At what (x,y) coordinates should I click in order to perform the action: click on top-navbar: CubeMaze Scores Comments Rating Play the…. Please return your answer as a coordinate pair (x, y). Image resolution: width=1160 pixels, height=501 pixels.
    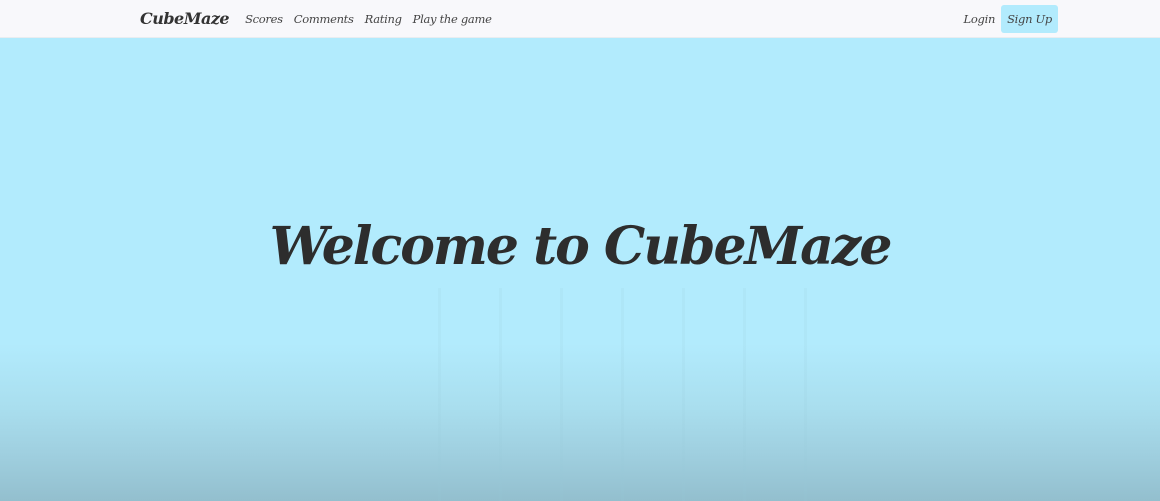
    Looking at the image, I should click on (580, 19).